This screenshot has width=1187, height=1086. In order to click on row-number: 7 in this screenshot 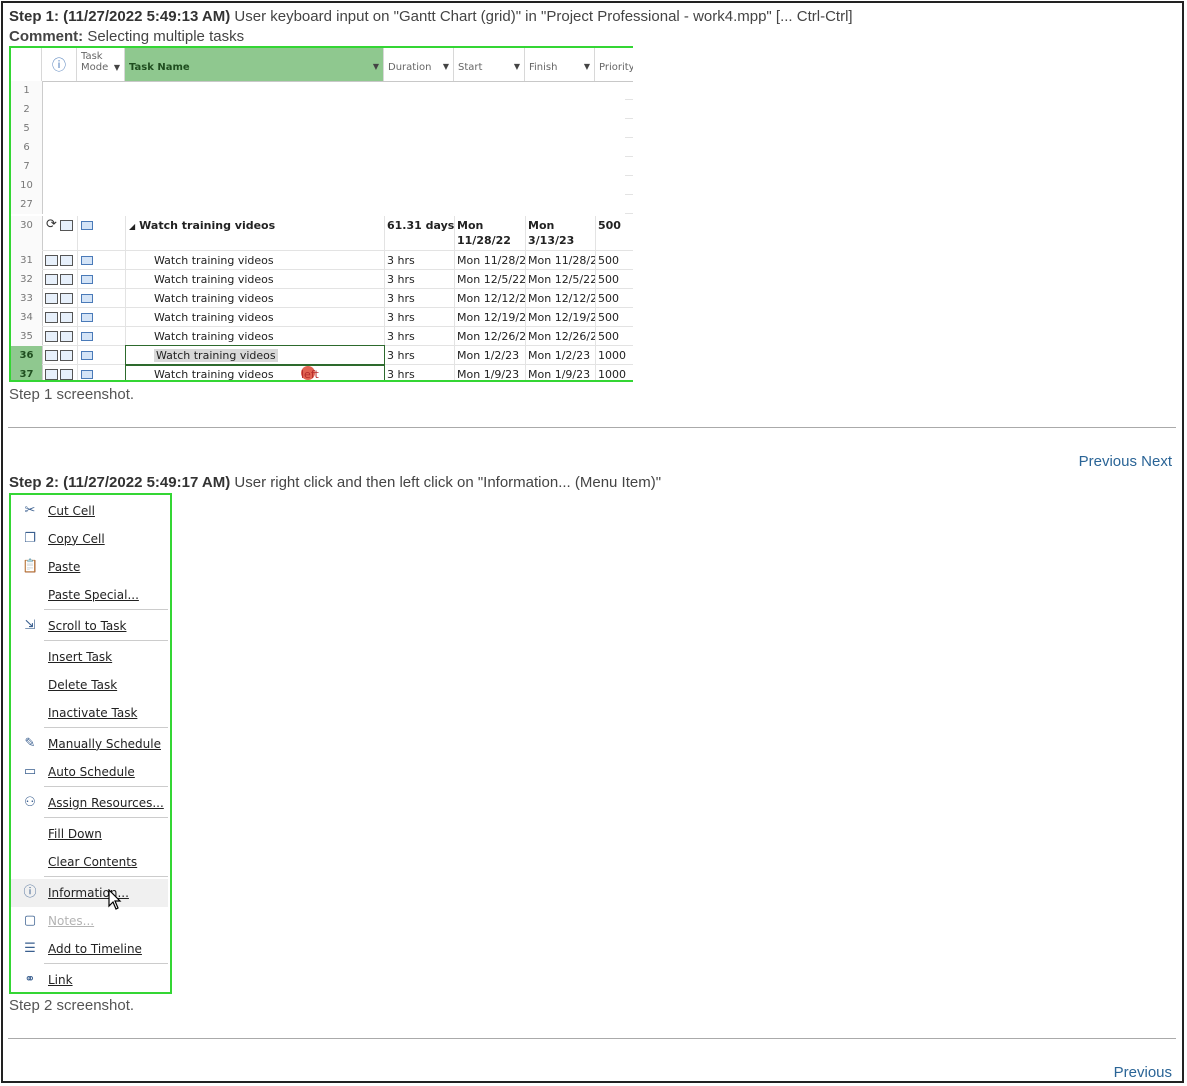, I will do `click(27, 166)`.